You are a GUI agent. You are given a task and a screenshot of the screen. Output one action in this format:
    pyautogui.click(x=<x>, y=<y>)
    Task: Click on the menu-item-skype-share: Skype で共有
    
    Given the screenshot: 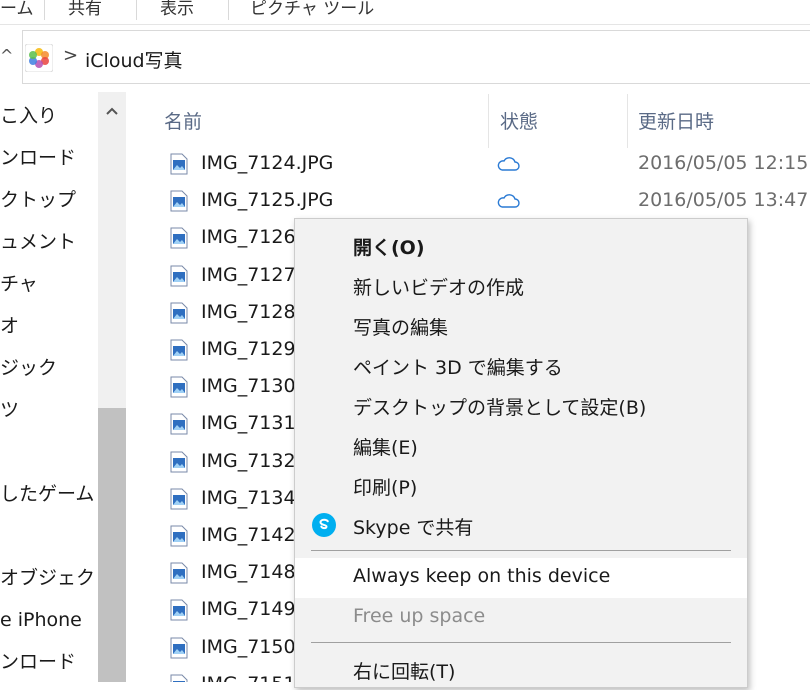 What is the action you would take?
    pyautogui.click(x=521, y=526)
    